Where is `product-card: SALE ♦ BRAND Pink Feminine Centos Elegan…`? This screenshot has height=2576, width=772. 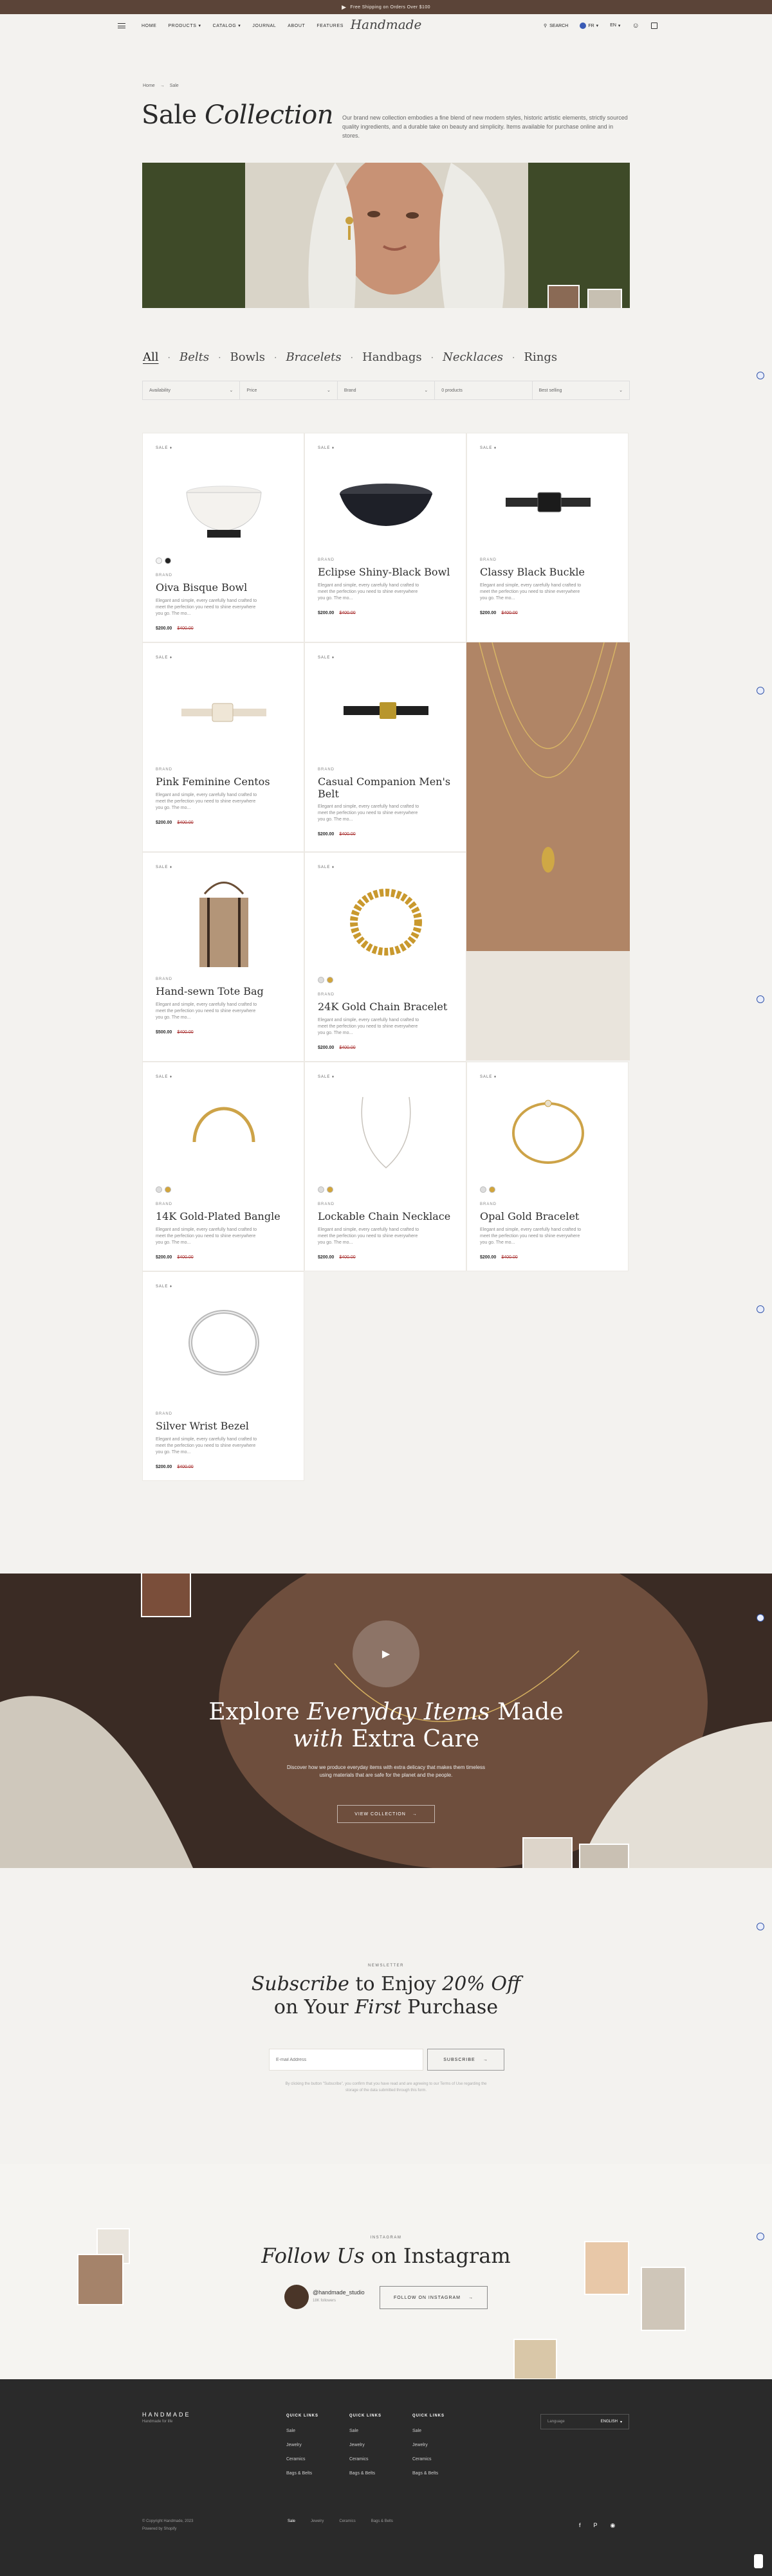
product-card: SALE ♦ BRAND Pink Feminine Centos Elegan… is located at coordinates (223, 747).